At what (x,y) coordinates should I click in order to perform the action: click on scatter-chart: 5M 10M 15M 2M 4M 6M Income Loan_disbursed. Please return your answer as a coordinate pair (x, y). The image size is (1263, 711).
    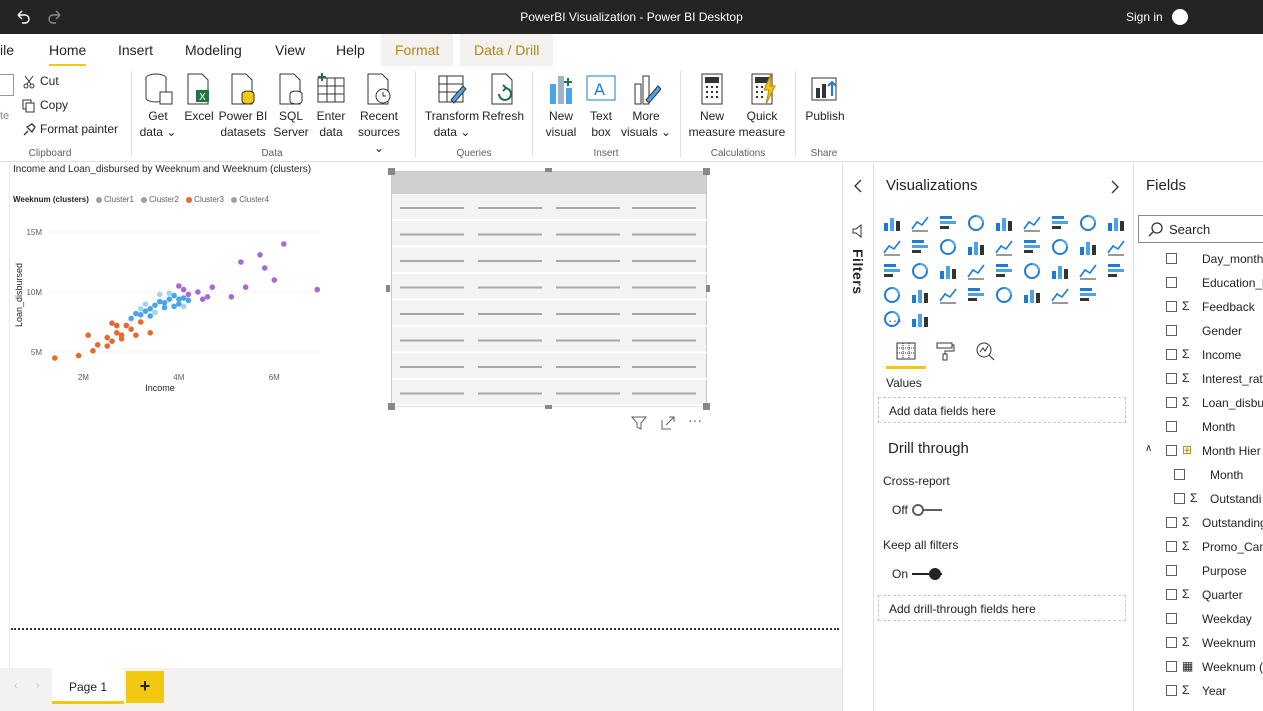
    Looking at the image, I should click on (172, 305).